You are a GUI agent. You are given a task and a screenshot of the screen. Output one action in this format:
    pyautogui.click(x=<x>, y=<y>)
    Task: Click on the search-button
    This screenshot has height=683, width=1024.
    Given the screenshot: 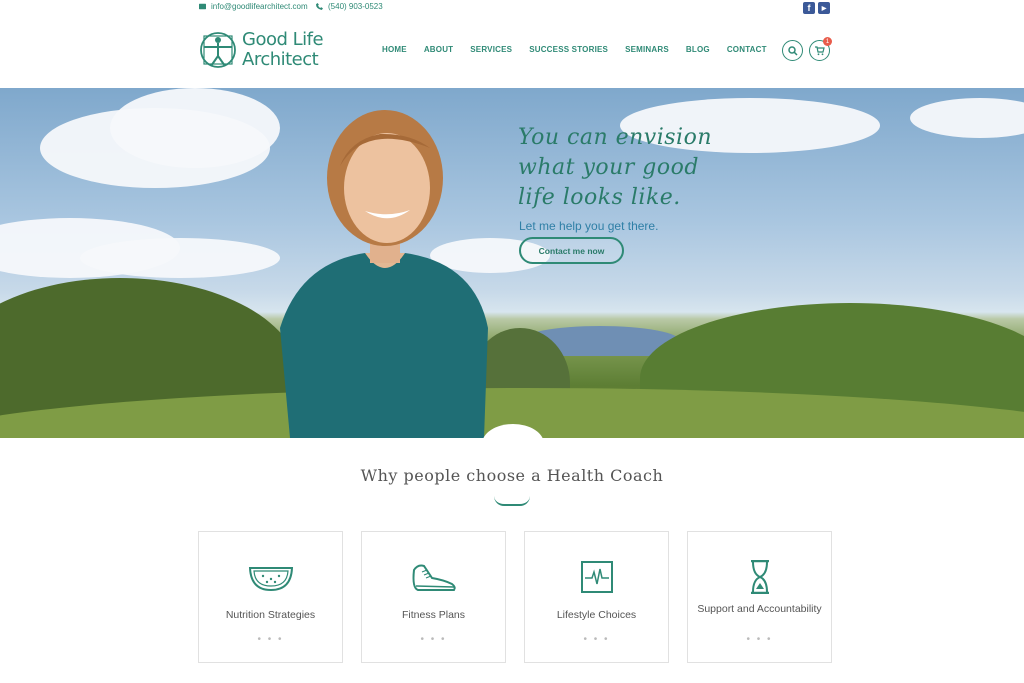 What is the action you would take?
    pyautogui.click(x=792, y=50)
    